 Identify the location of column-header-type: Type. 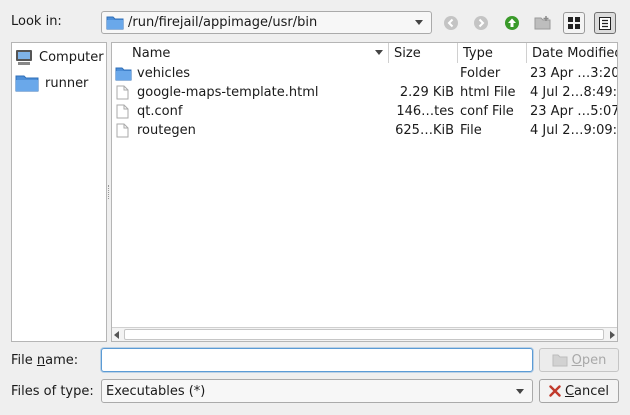
(492, 53).